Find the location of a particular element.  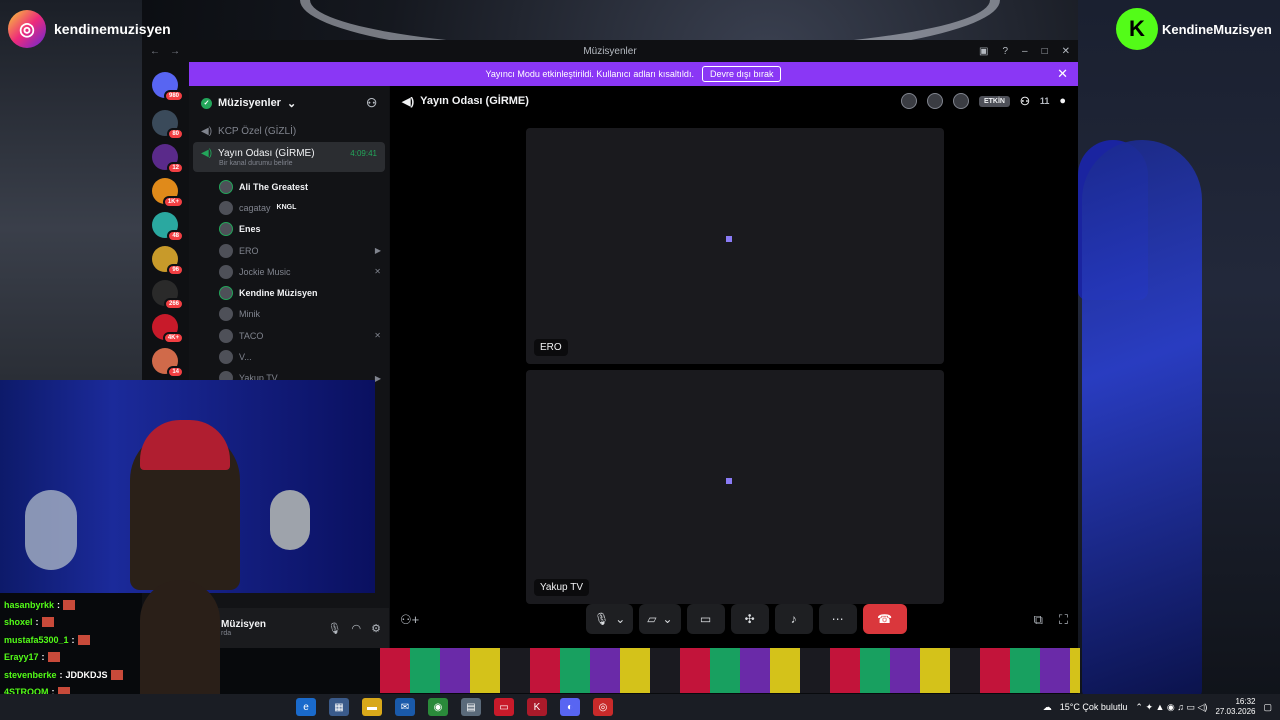

channel-label: Yayın Odası (GİRME) is located at coordinates (266, 153).